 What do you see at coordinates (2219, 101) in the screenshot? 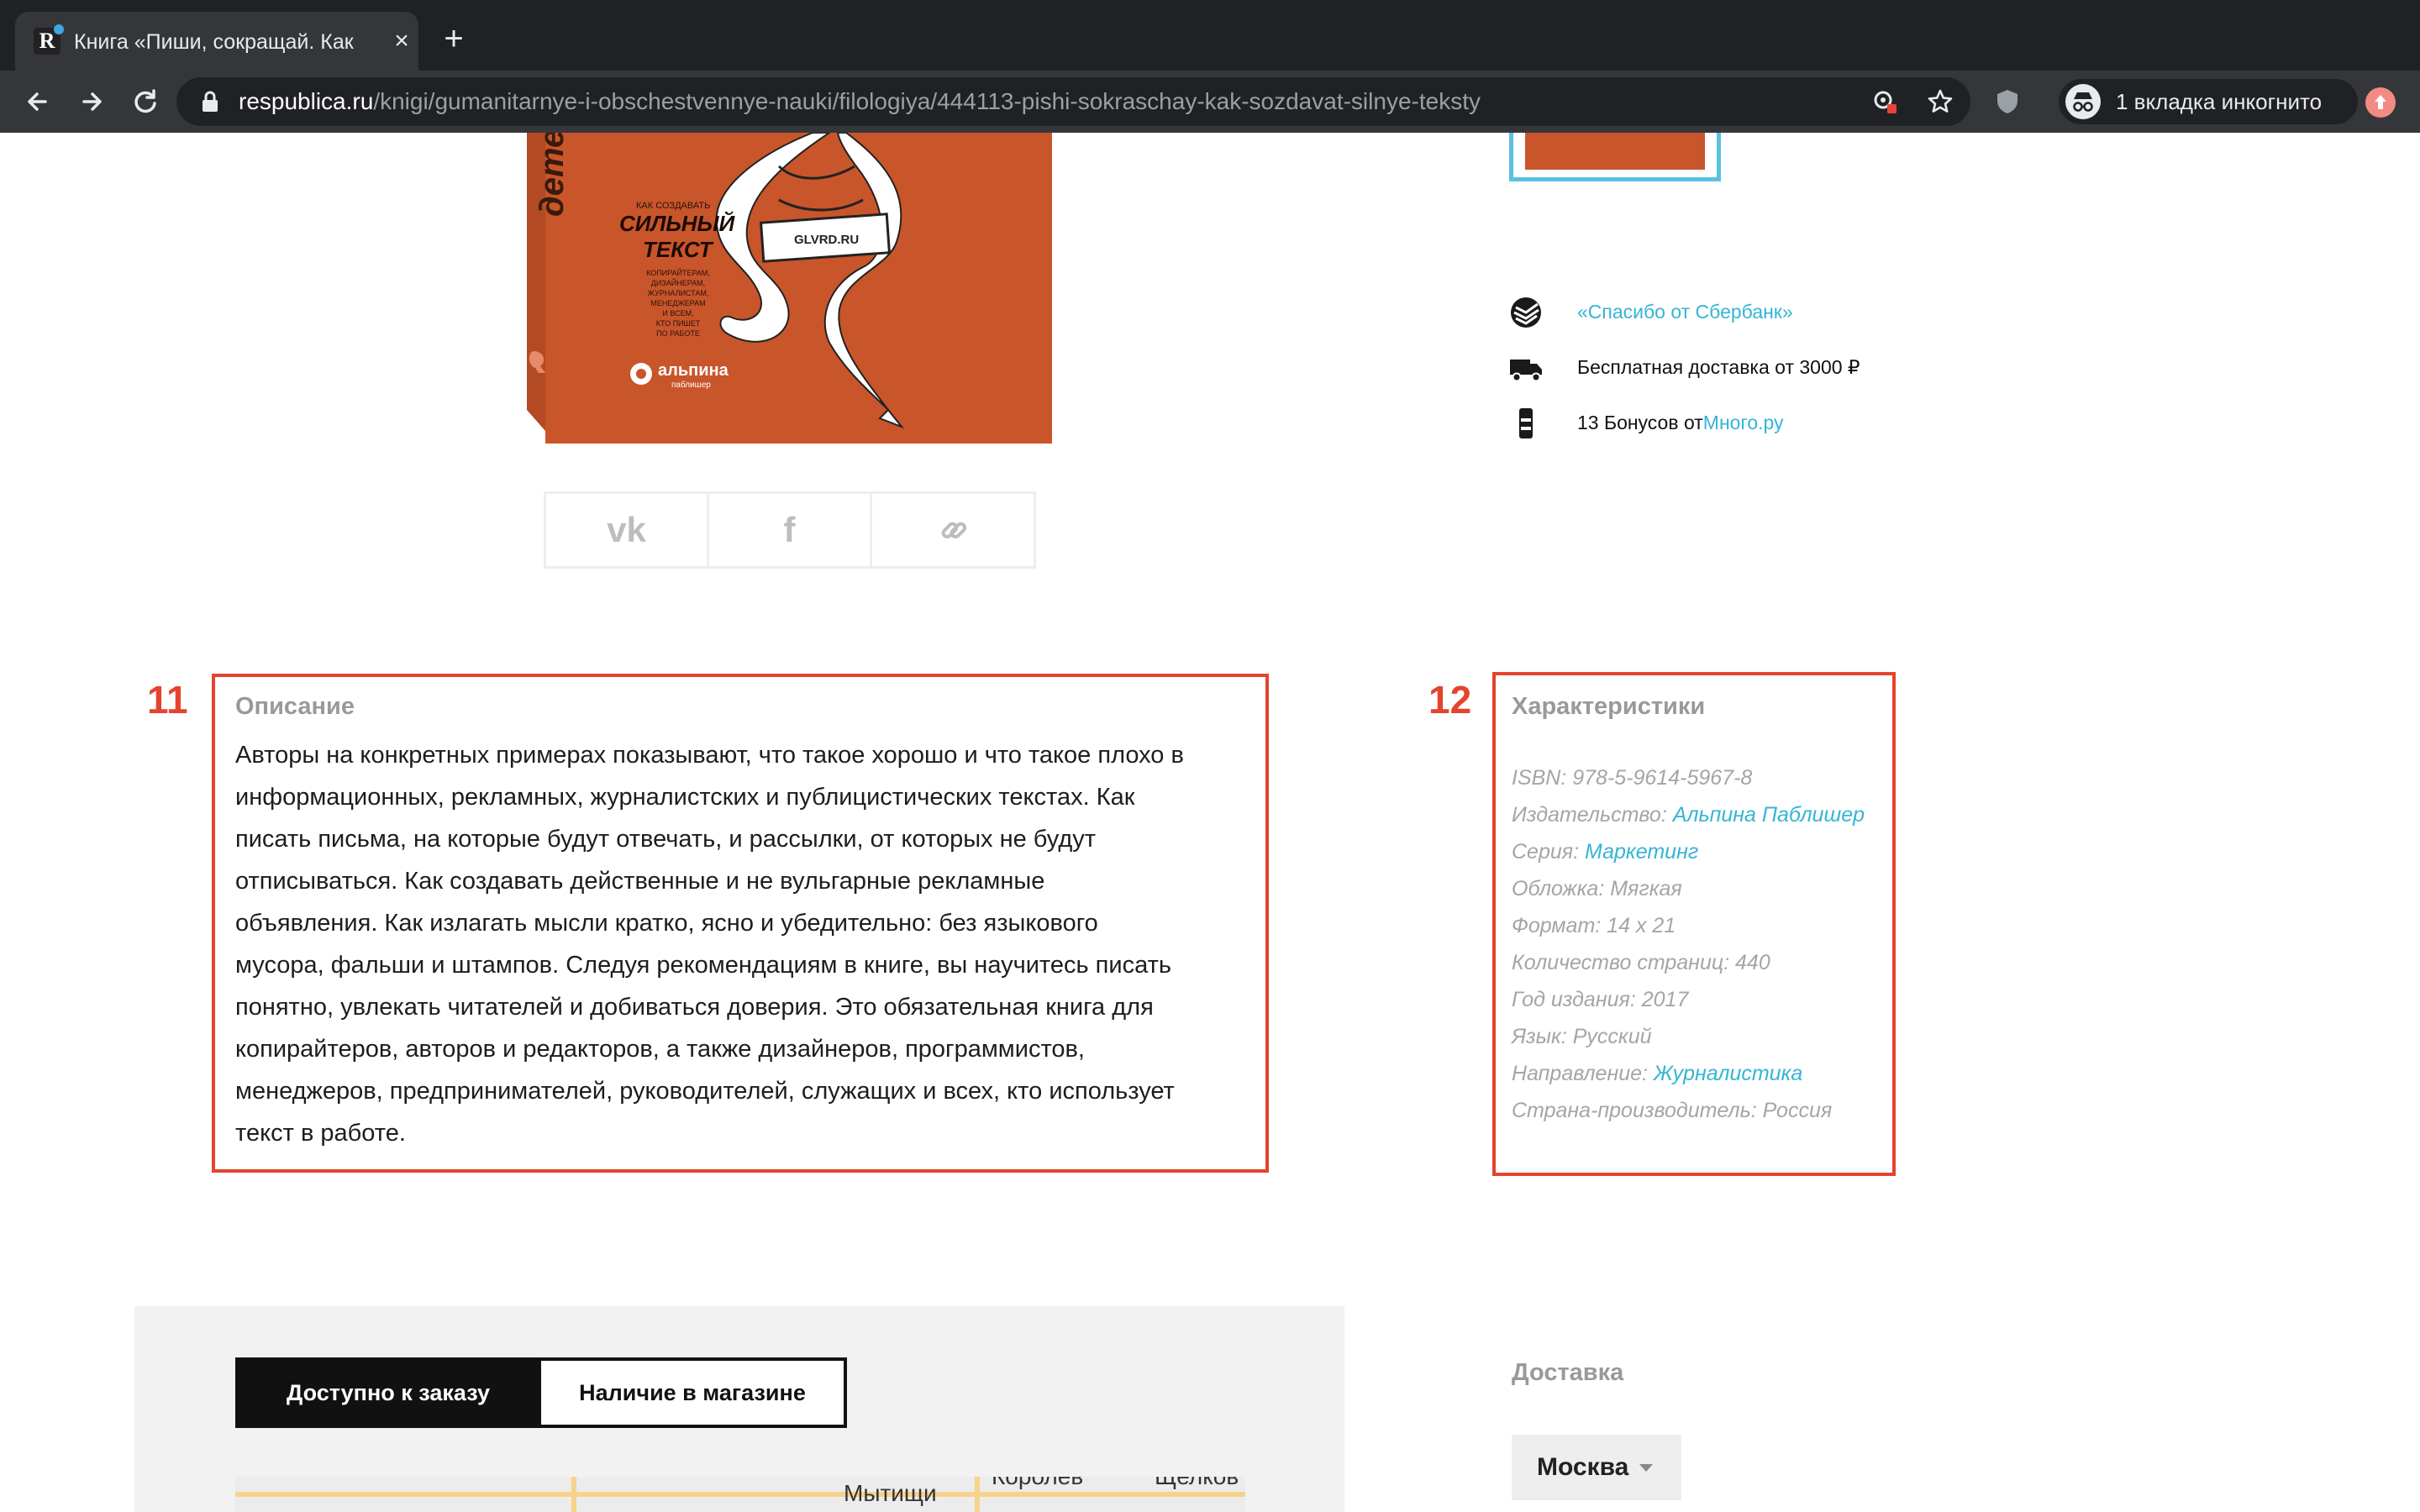
I see `incognito-label: 1 вкладка инкогнито` at bounding box center [2219, 101].